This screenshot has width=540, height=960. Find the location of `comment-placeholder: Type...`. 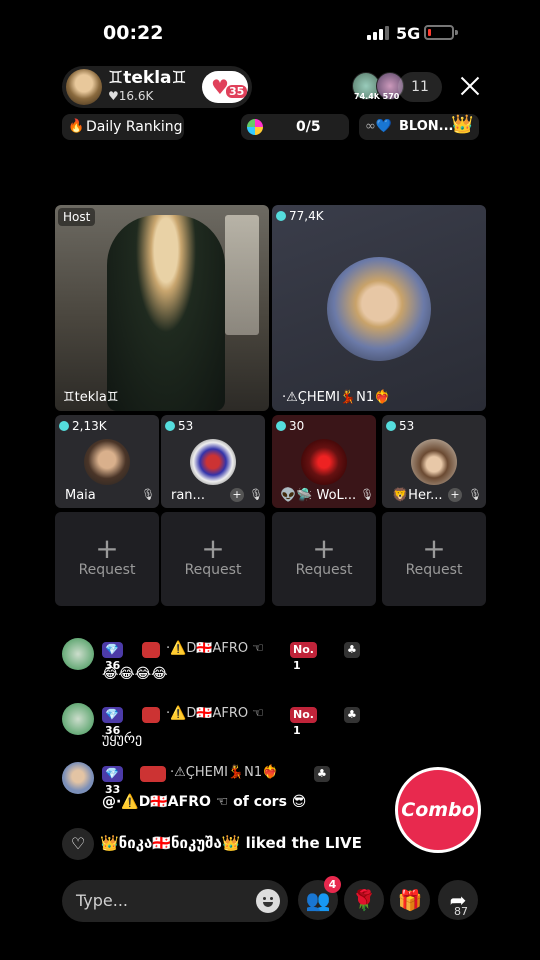

comment-placeholder: Type... is located at coordinates (102, 900).